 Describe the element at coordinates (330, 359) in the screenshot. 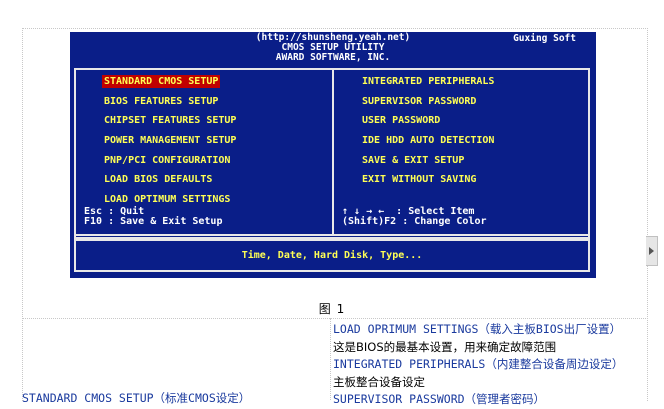

I see `table-column-divider` at that location.